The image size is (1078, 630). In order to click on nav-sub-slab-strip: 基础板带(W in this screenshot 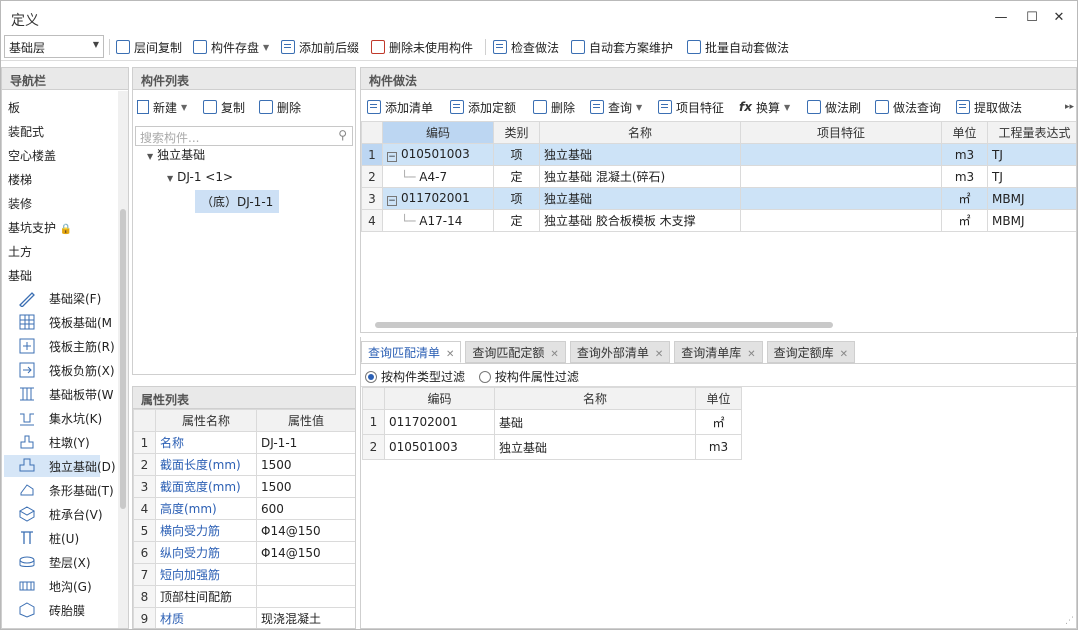, I will do `click(66, 394)`.